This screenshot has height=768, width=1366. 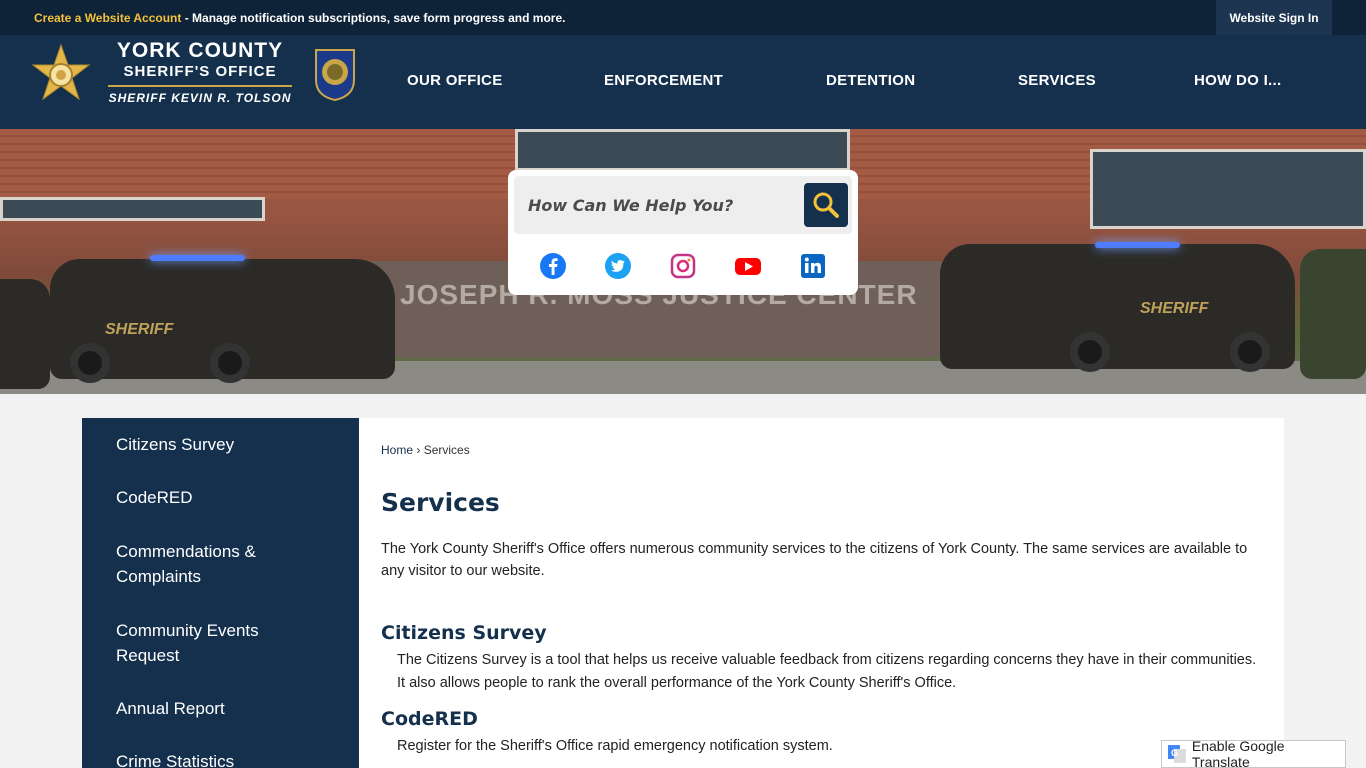 What do you see at coordinates (446, 450) in the screenshot?
I see `breadcrumb-current: Services` at bounding box center [446, 450].